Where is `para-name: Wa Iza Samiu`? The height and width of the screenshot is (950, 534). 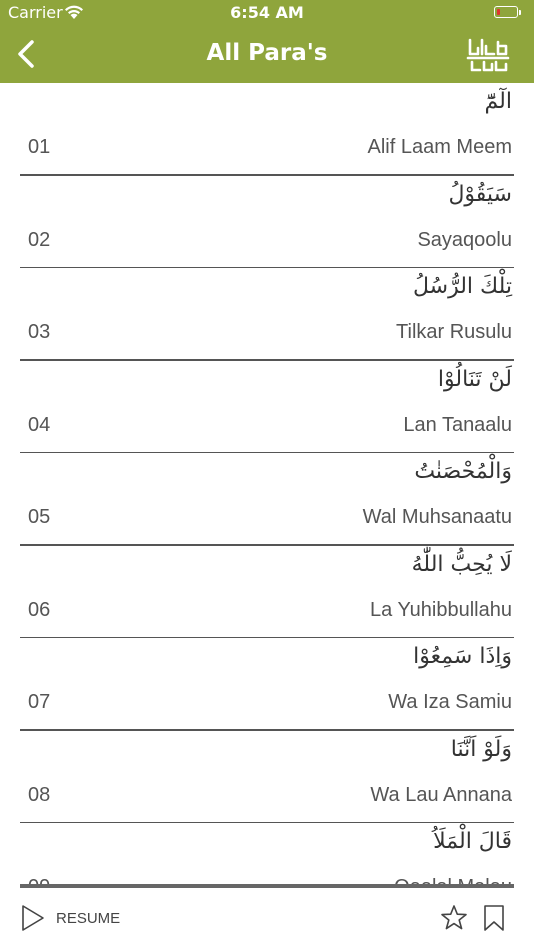 para-name: Wa Iza Samiu is located at coordinates (450, 702).